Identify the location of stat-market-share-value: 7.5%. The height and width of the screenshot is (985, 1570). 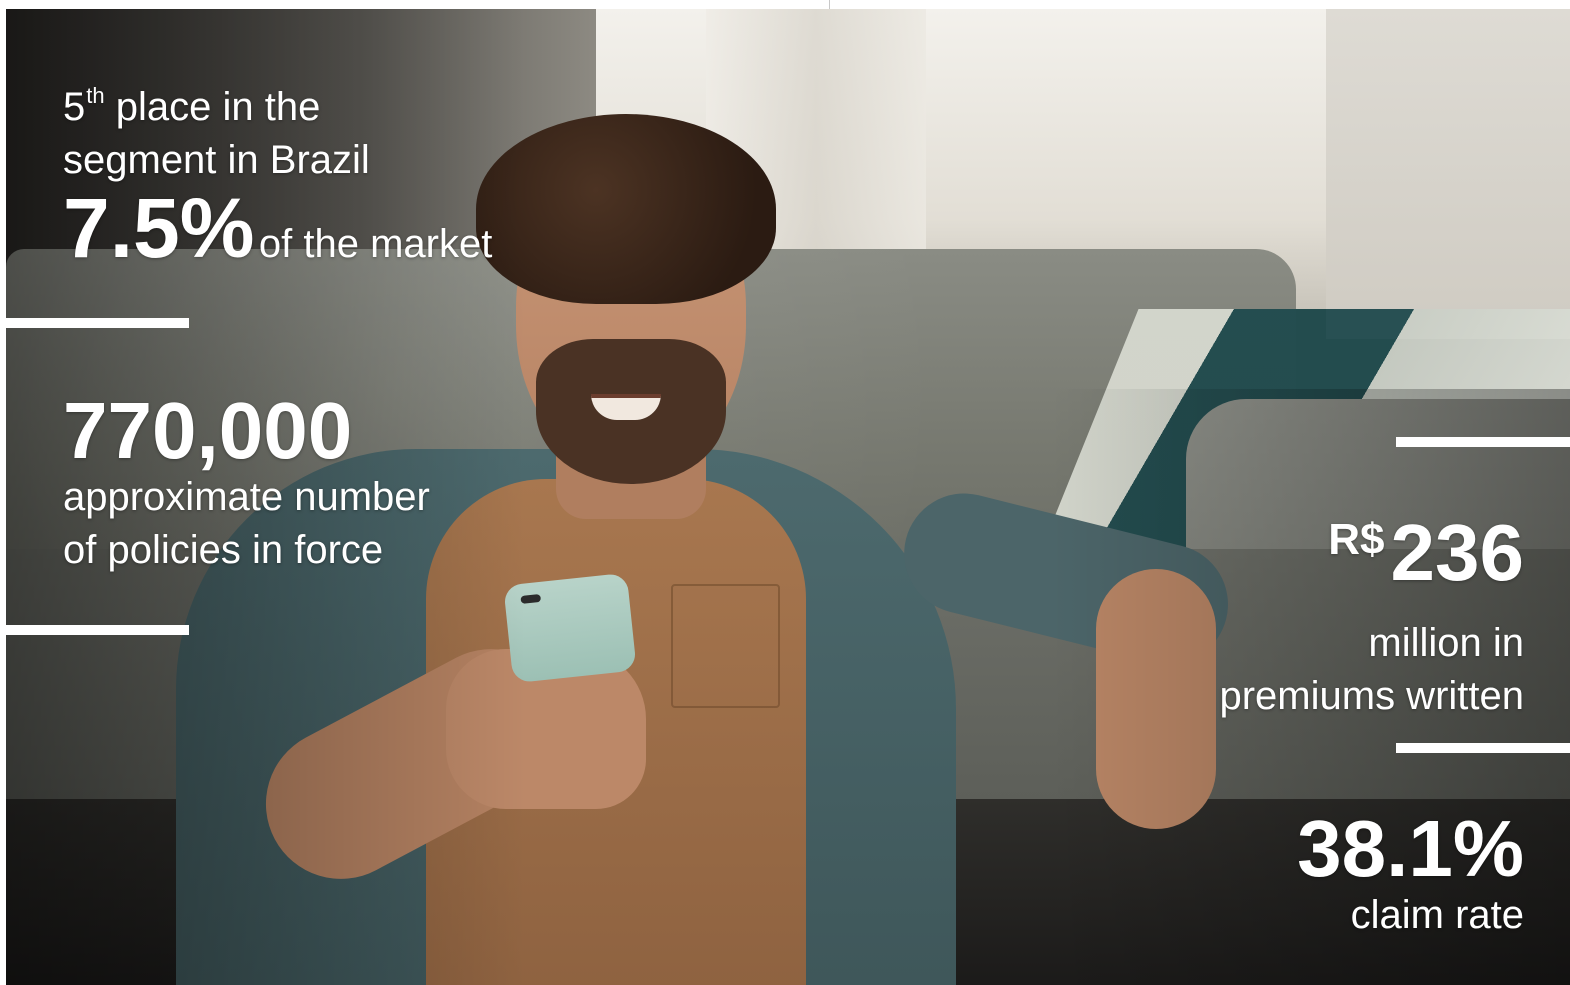
(159, 228).